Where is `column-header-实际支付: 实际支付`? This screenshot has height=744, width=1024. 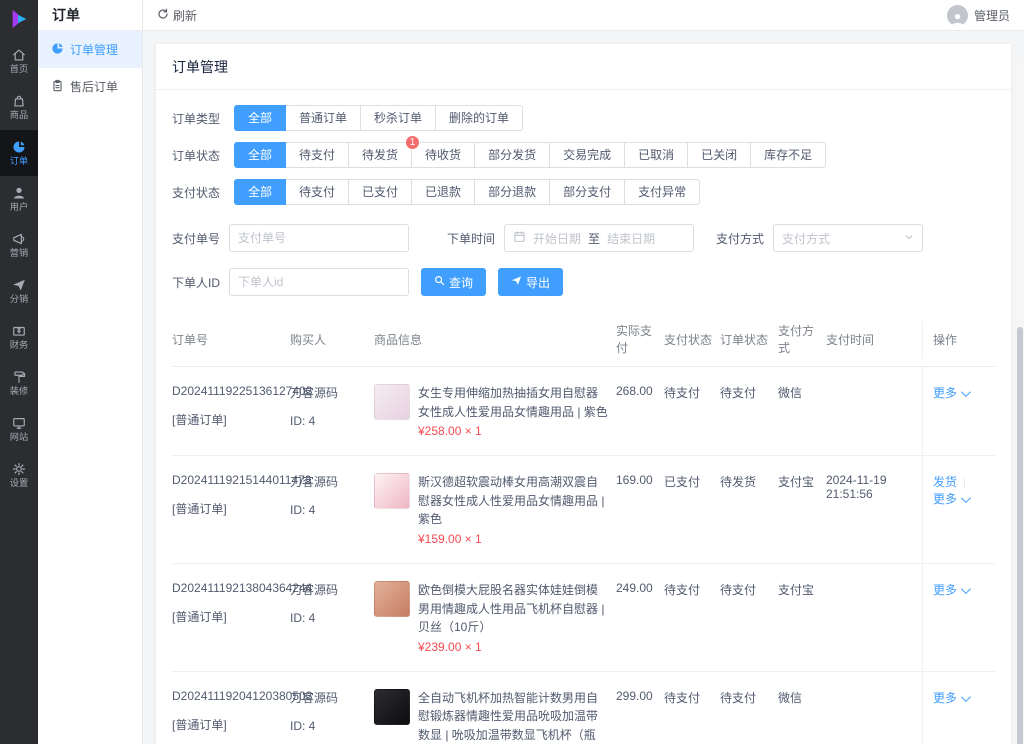
column-header-实际支付: 实际支付 is located at coordinates (634, 339).